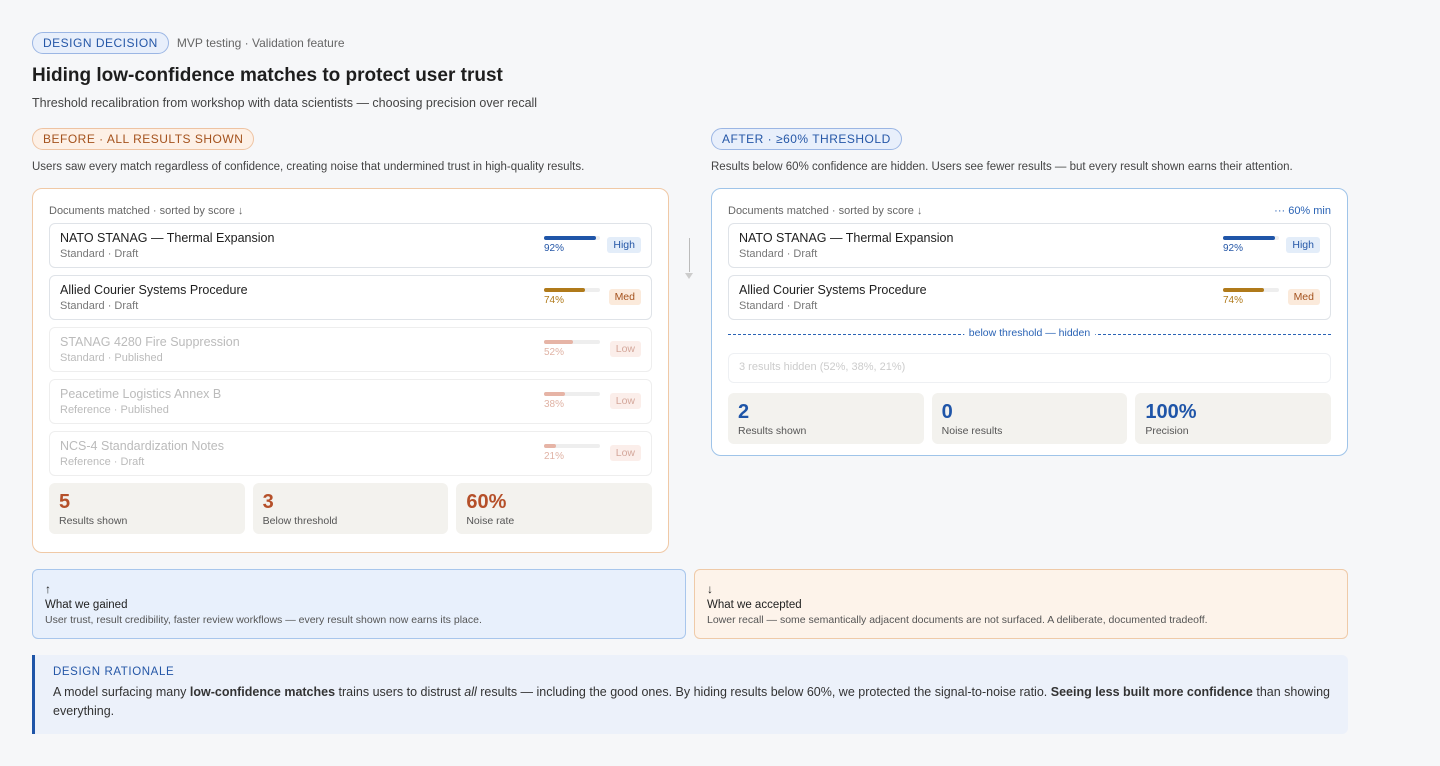 The width and height of the screenshot is (1440, 766). I want to click on stat-noise-results: 0 Noise results, so click(1029, 418).